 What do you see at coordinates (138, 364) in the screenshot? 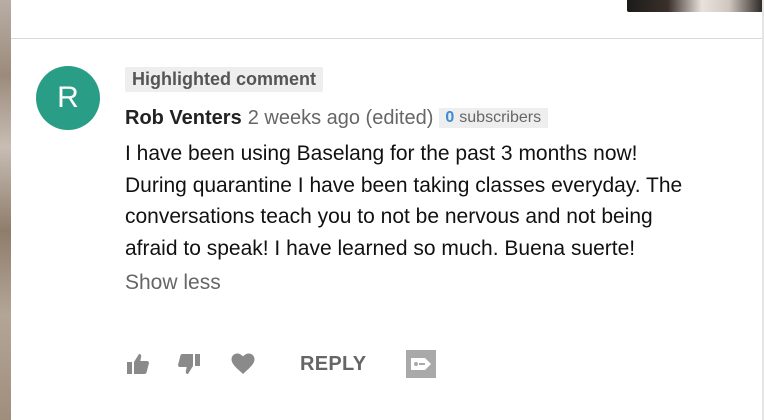
I see `thumbs-up-icon` at bounding box center [138, 364].